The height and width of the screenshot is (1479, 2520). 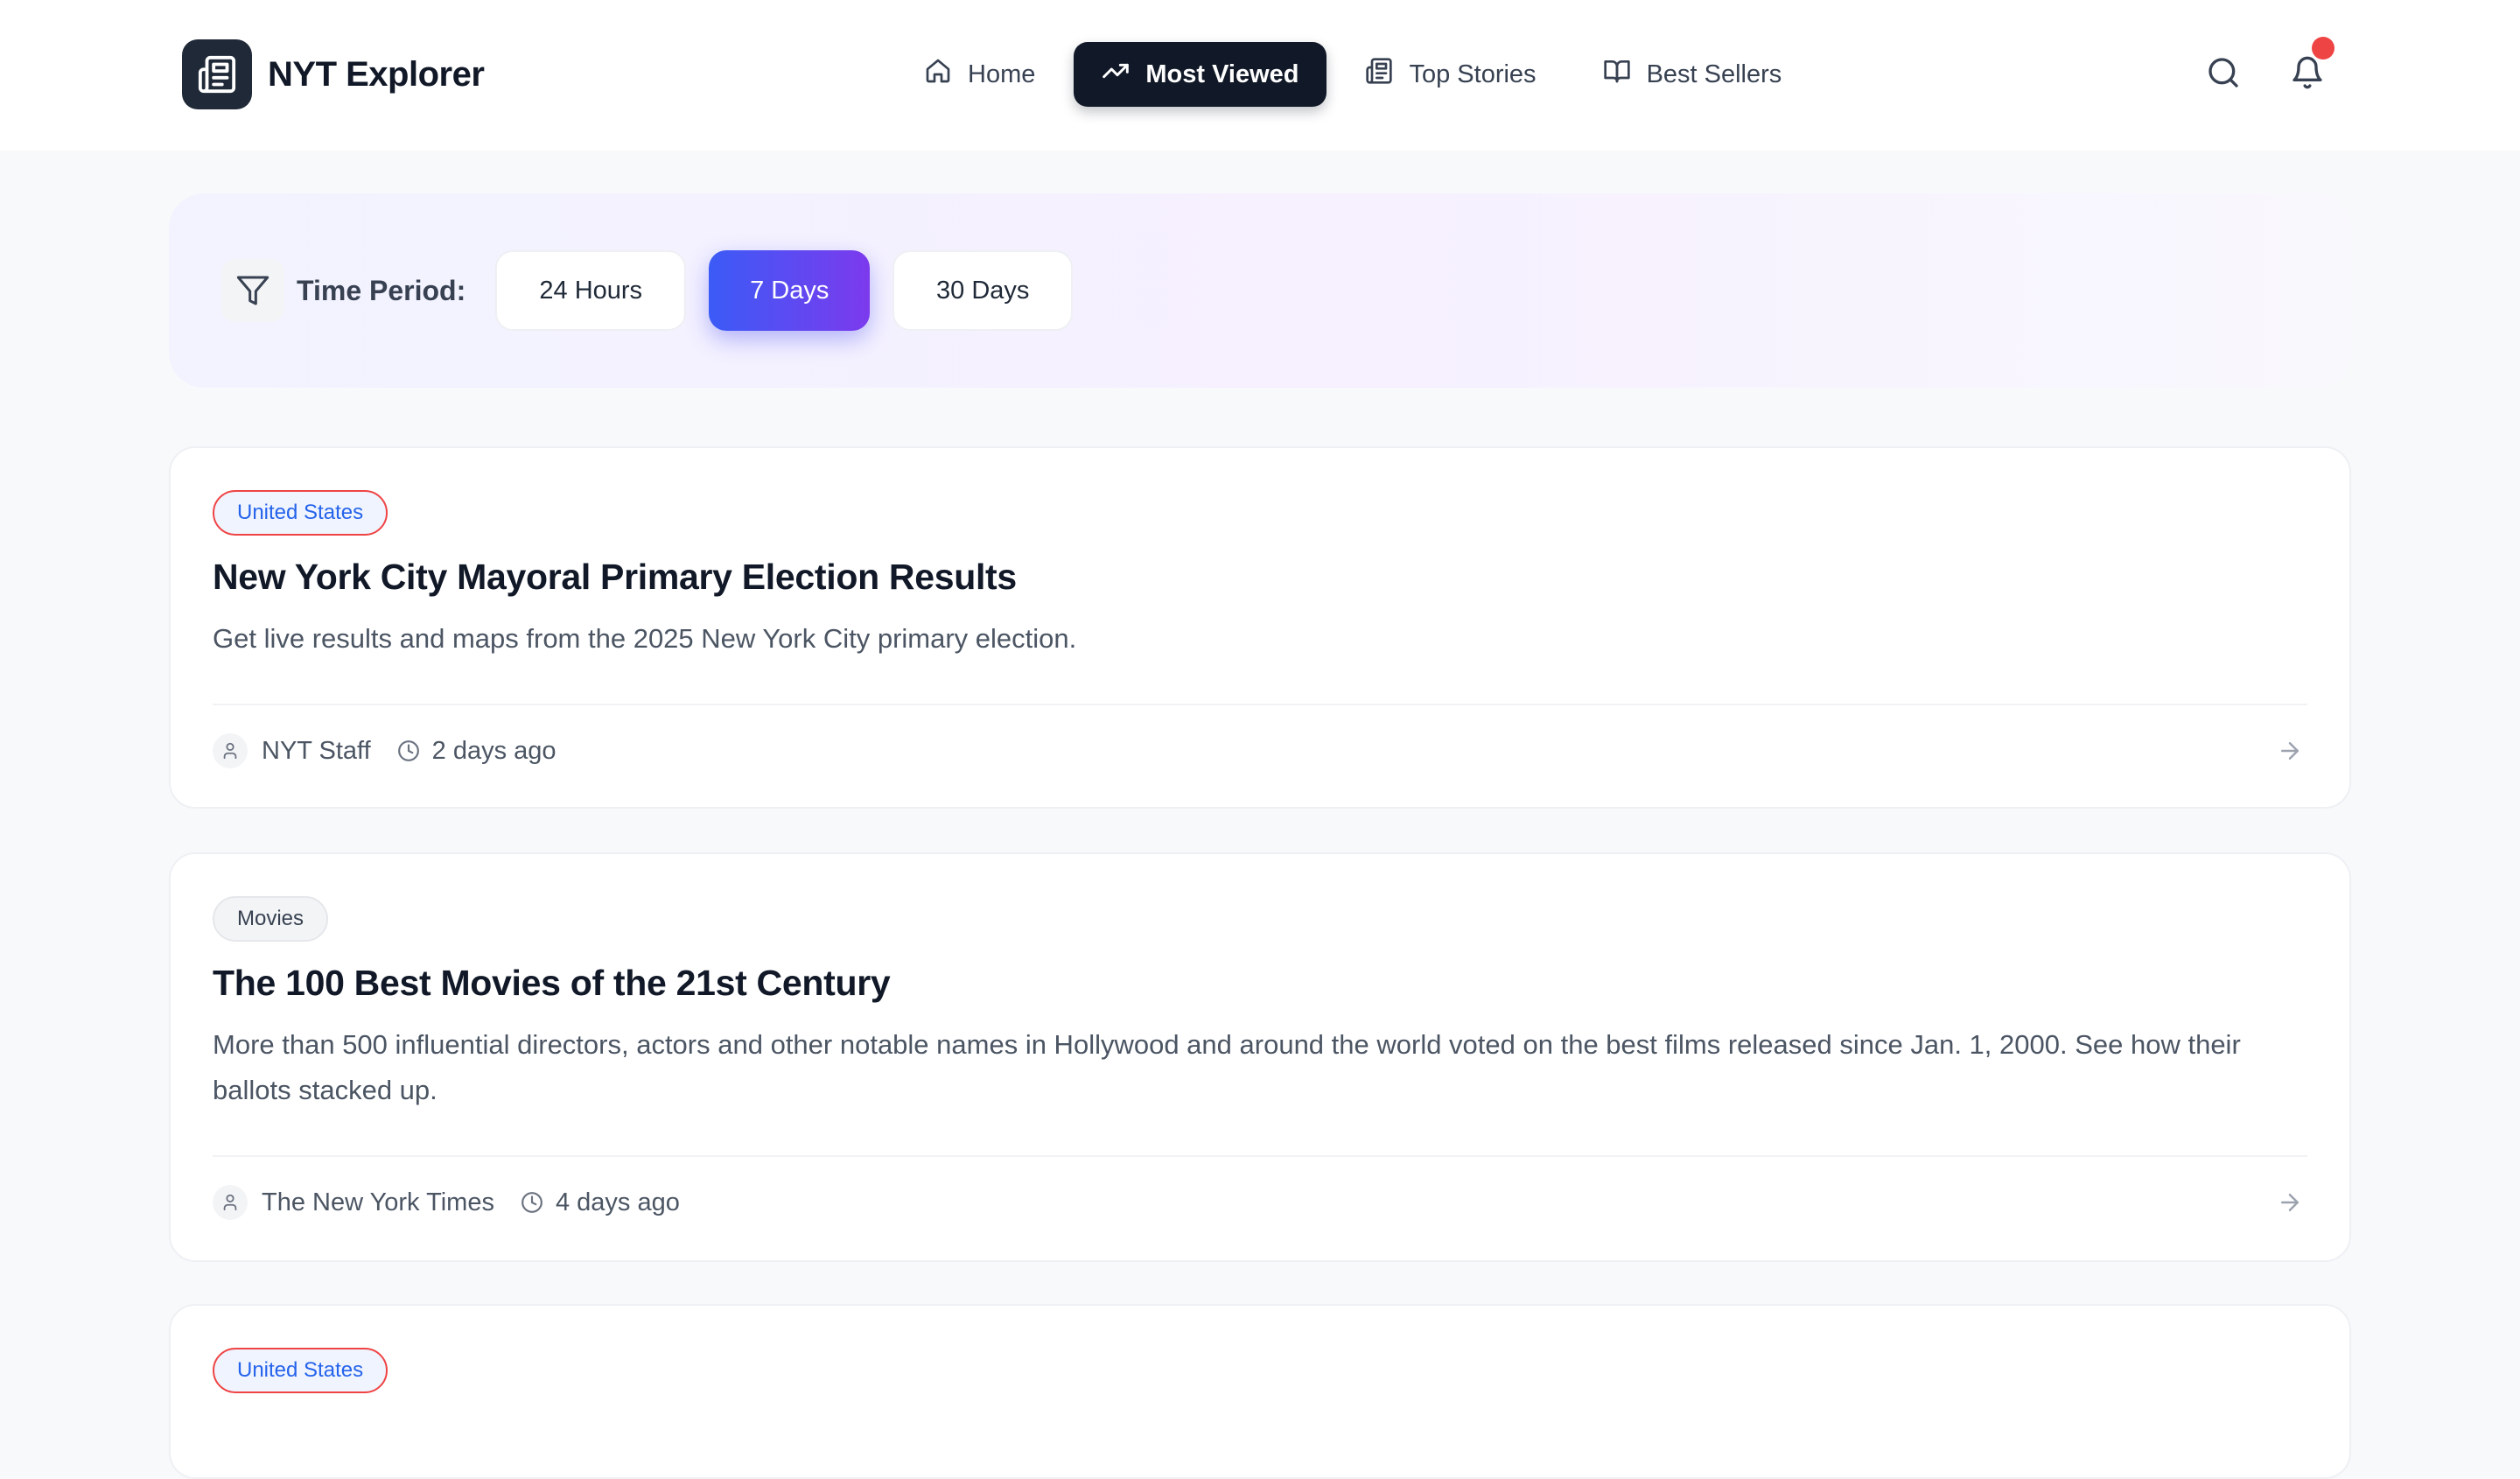 What do you see at coordinates (1617, 75) in the screenshot?
I see `book-open-icon` at bounding box center [1617, 75].